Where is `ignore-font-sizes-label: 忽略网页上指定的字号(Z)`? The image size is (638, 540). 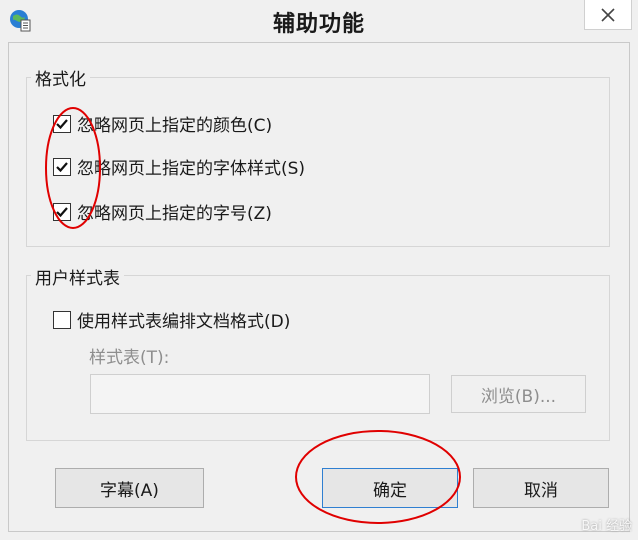
ignore-font-sizes-label: 忽略网页上指定的字号(Z) is located at coordinates (174, 214).